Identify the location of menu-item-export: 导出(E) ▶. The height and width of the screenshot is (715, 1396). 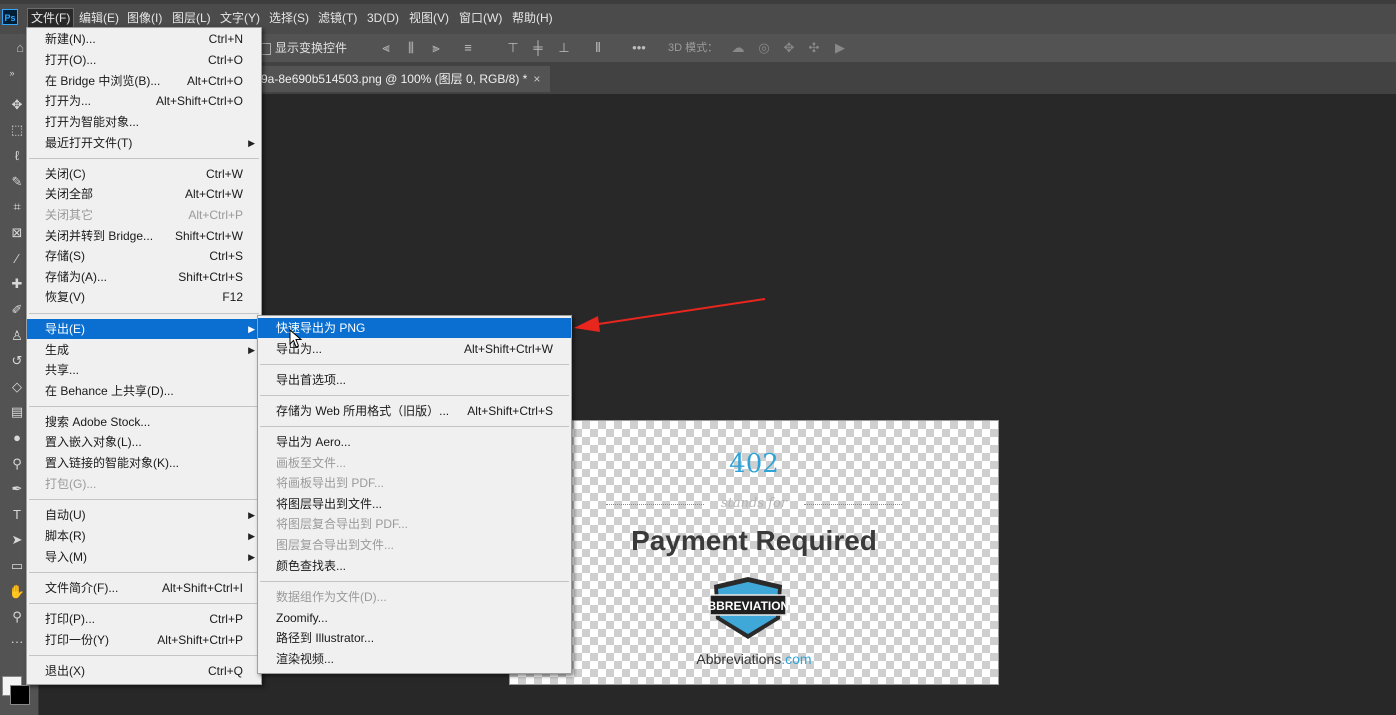
(144, 329).